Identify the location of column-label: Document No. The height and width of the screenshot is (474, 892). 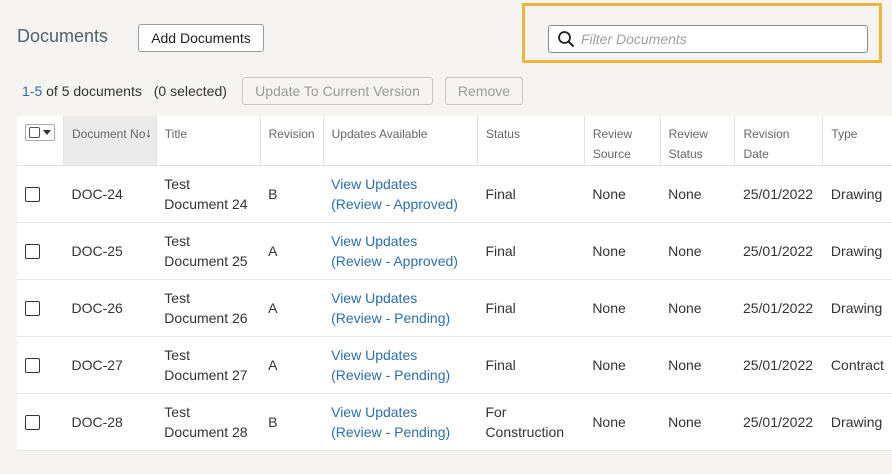
(109, 134).